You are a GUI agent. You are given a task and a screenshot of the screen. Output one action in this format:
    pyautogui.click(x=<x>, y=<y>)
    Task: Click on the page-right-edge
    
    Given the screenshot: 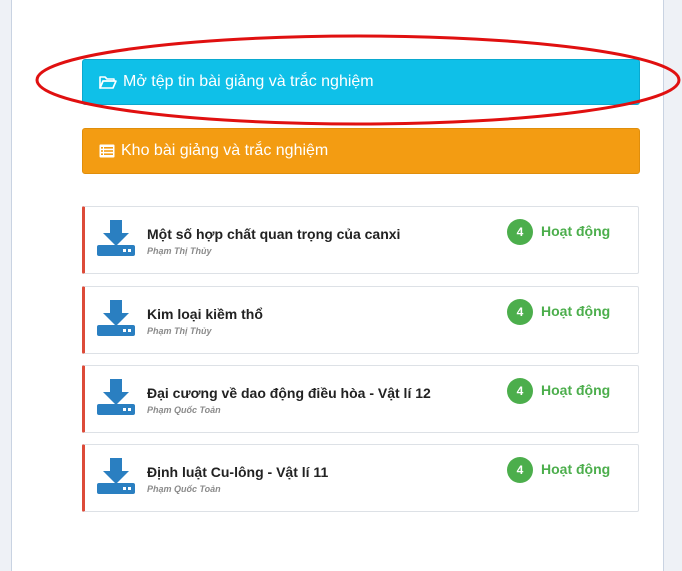 What is the action you would take?
    pyautogui.click(x=672, y=285)
    